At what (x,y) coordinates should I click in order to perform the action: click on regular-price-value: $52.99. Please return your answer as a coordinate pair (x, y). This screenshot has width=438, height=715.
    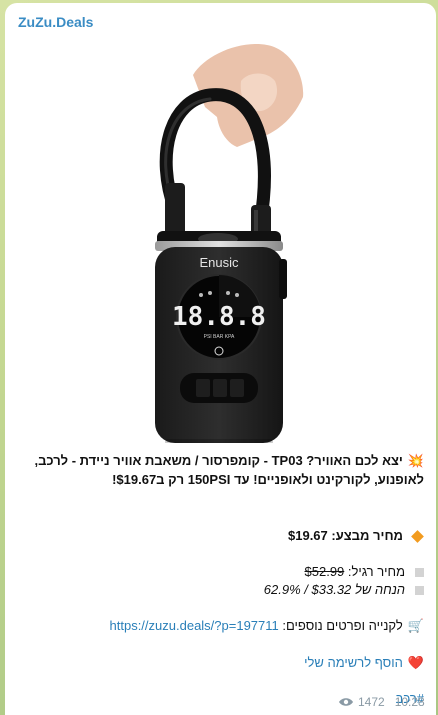
    Looking at the image, I should click on (324, 571).